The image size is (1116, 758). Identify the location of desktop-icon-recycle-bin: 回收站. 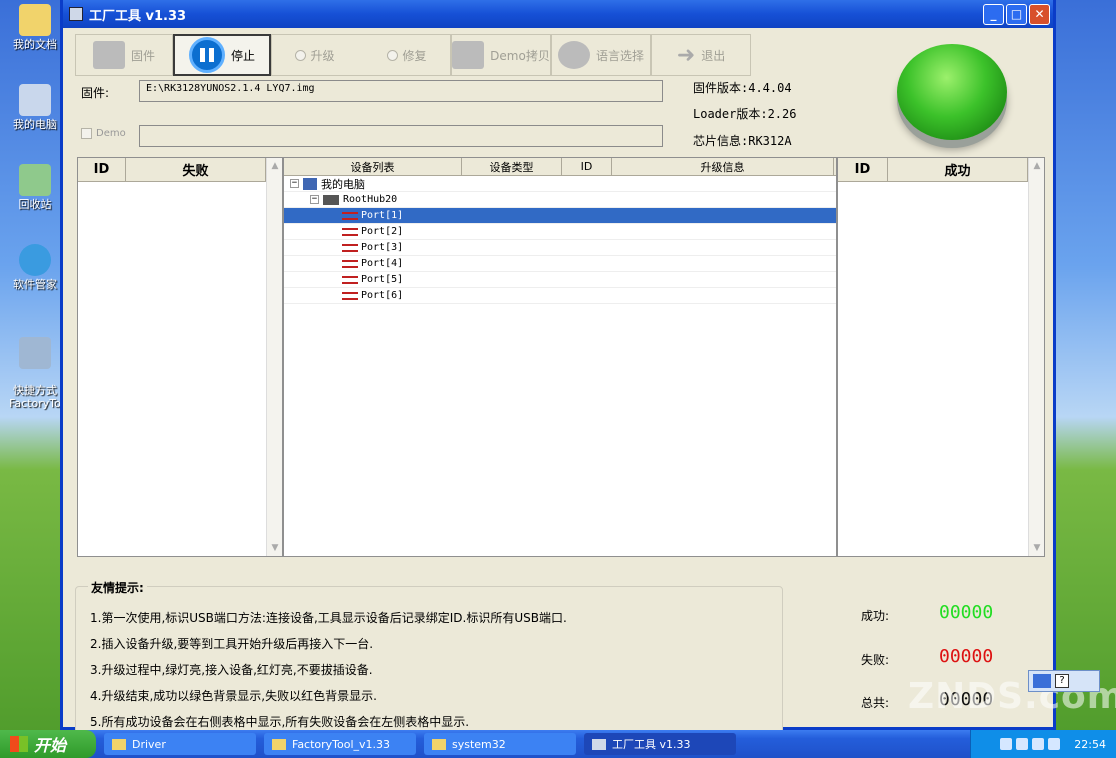
(35, 187).